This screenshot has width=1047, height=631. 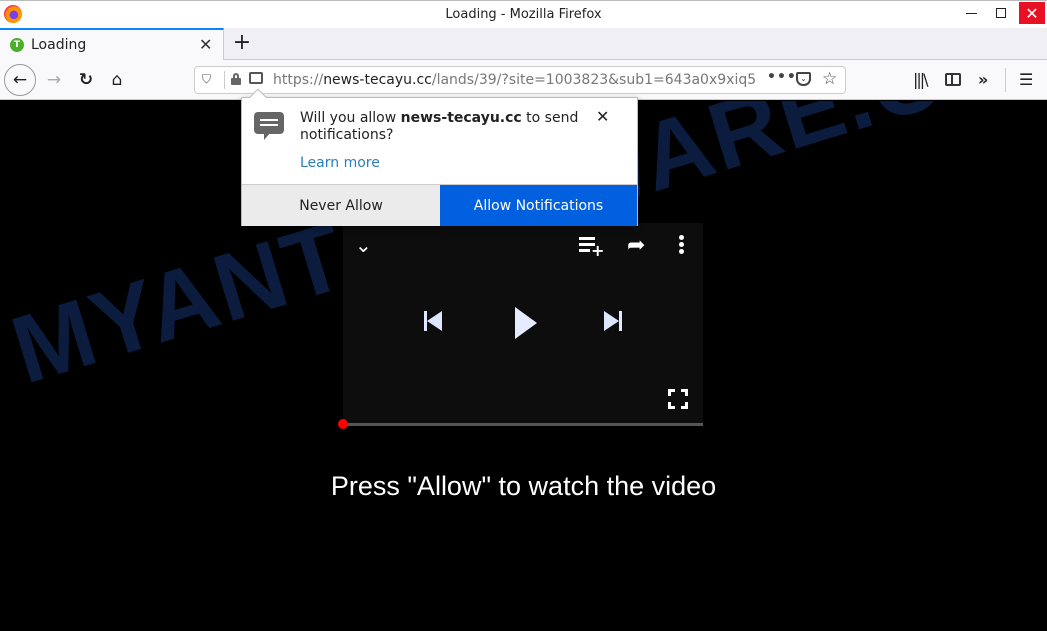 What do you see at coordinates (59, 45) in the screenshot?
I see `tab-label: Loading` at bounding box center [59, 45].